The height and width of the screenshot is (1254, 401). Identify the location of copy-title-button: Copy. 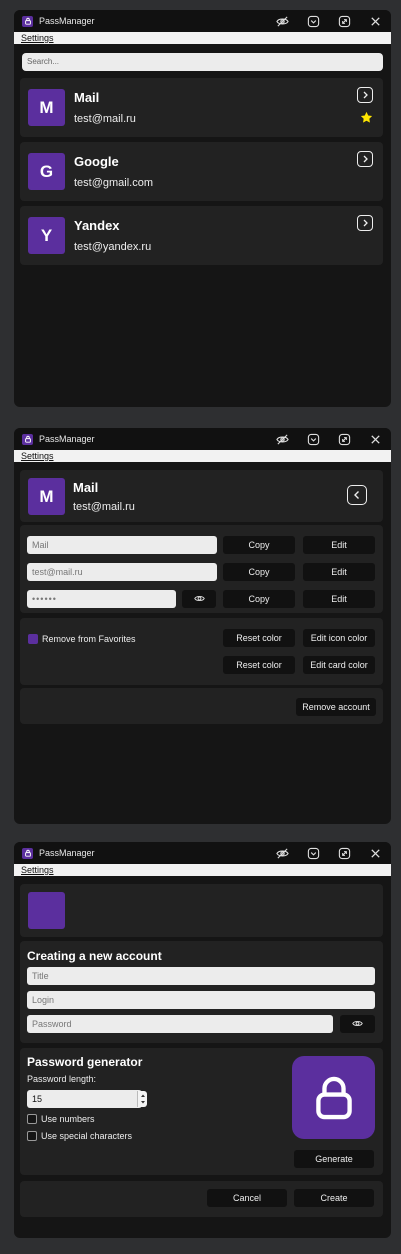
(259, 545).